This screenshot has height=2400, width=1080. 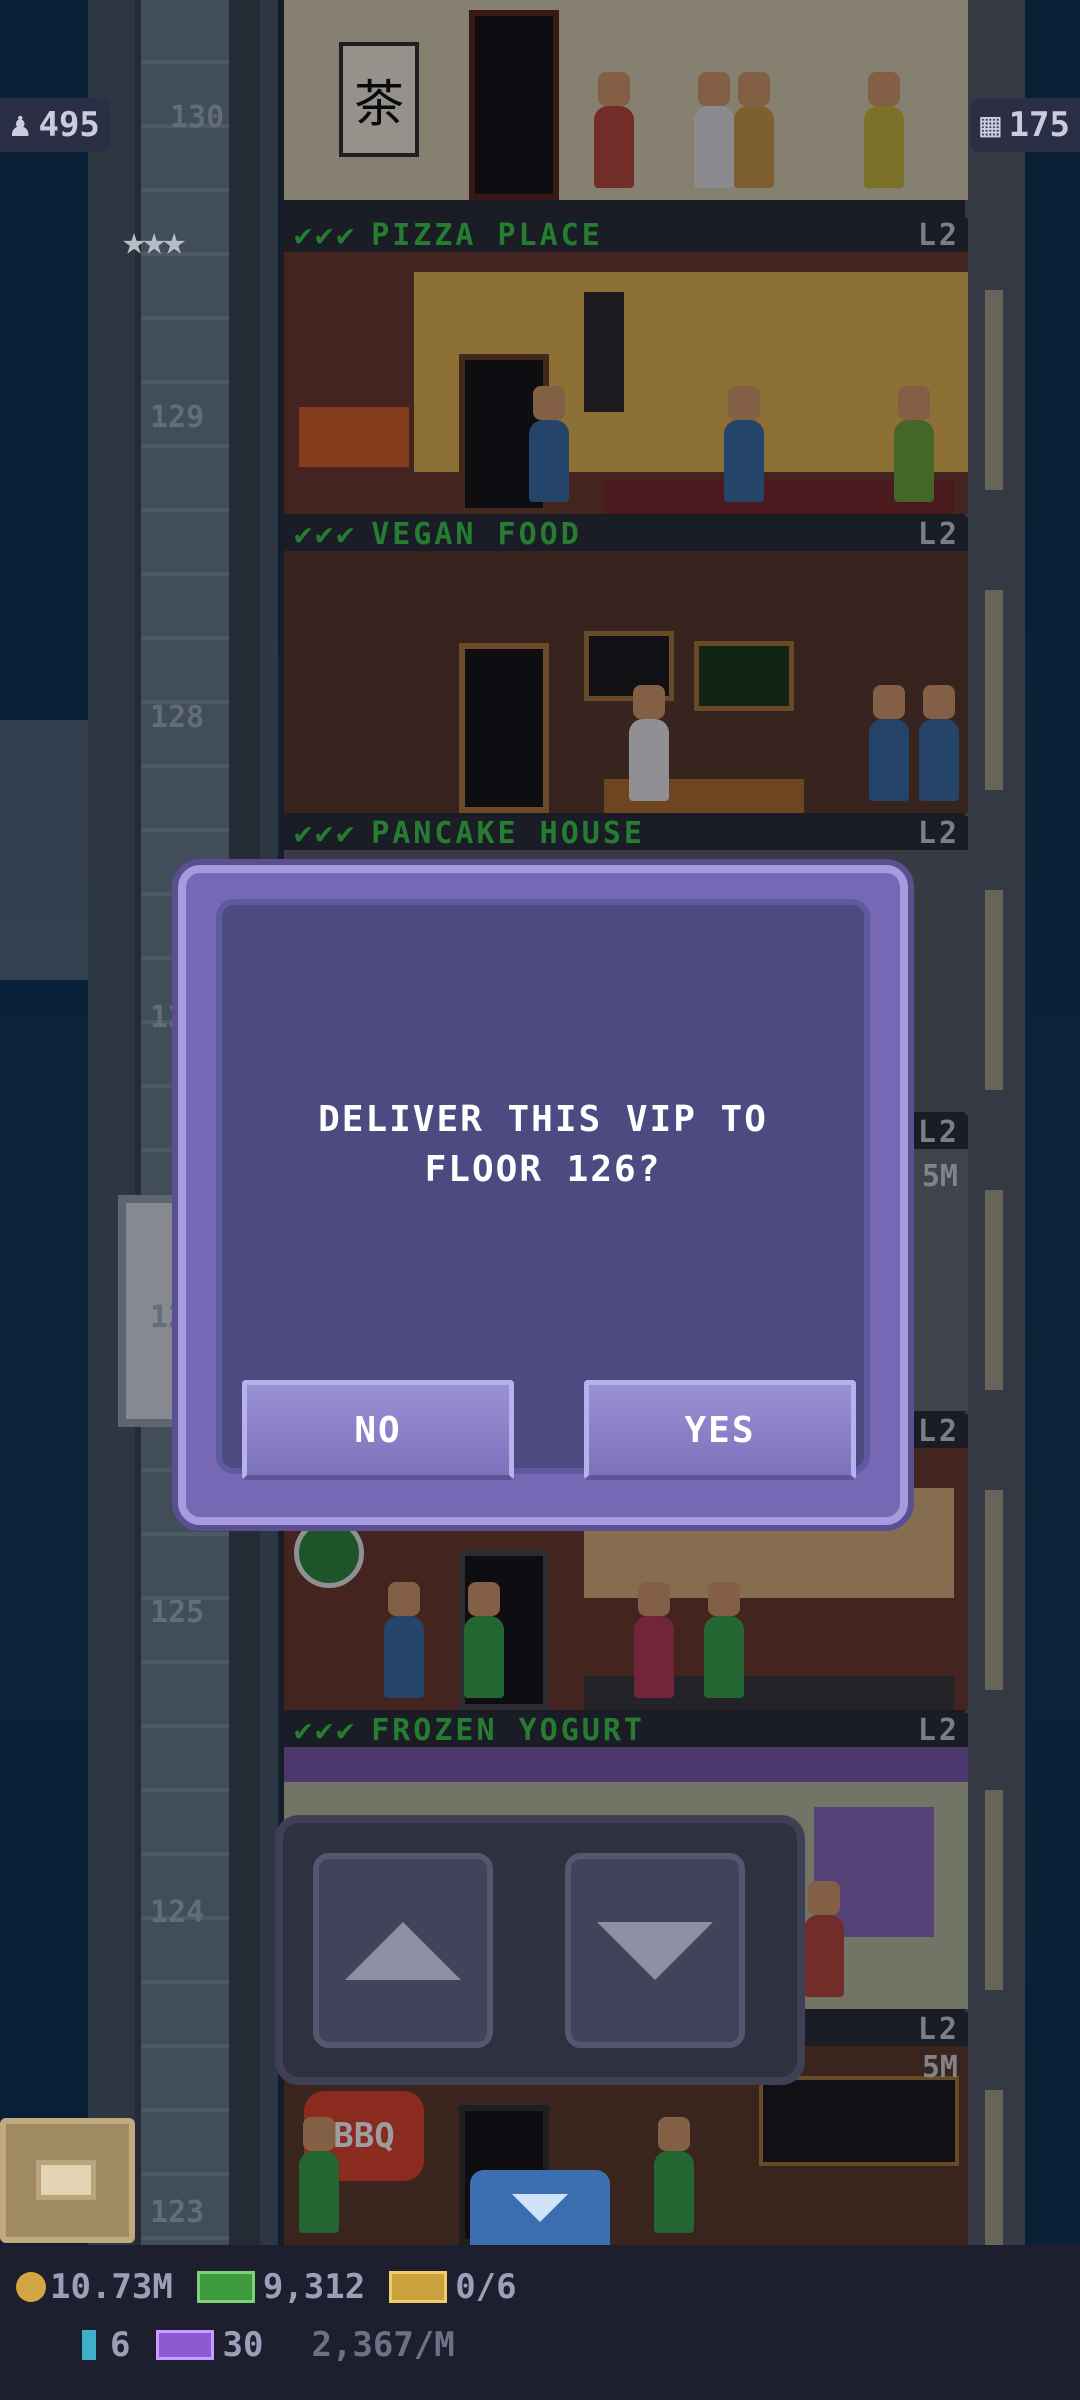 What do you see at coordinates (225, 2287) in the screenshot?
I see `bux-icon` at bounding box center [225, 2287].